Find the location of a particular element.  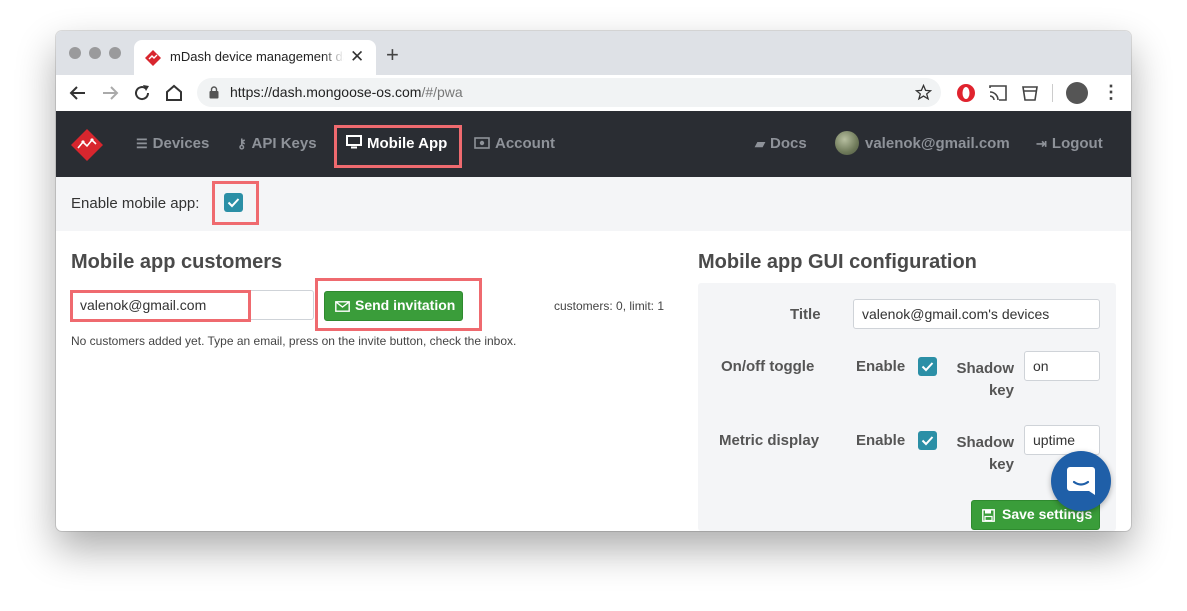

metric-display-label: Metric display is located at coordinates (769, 440).